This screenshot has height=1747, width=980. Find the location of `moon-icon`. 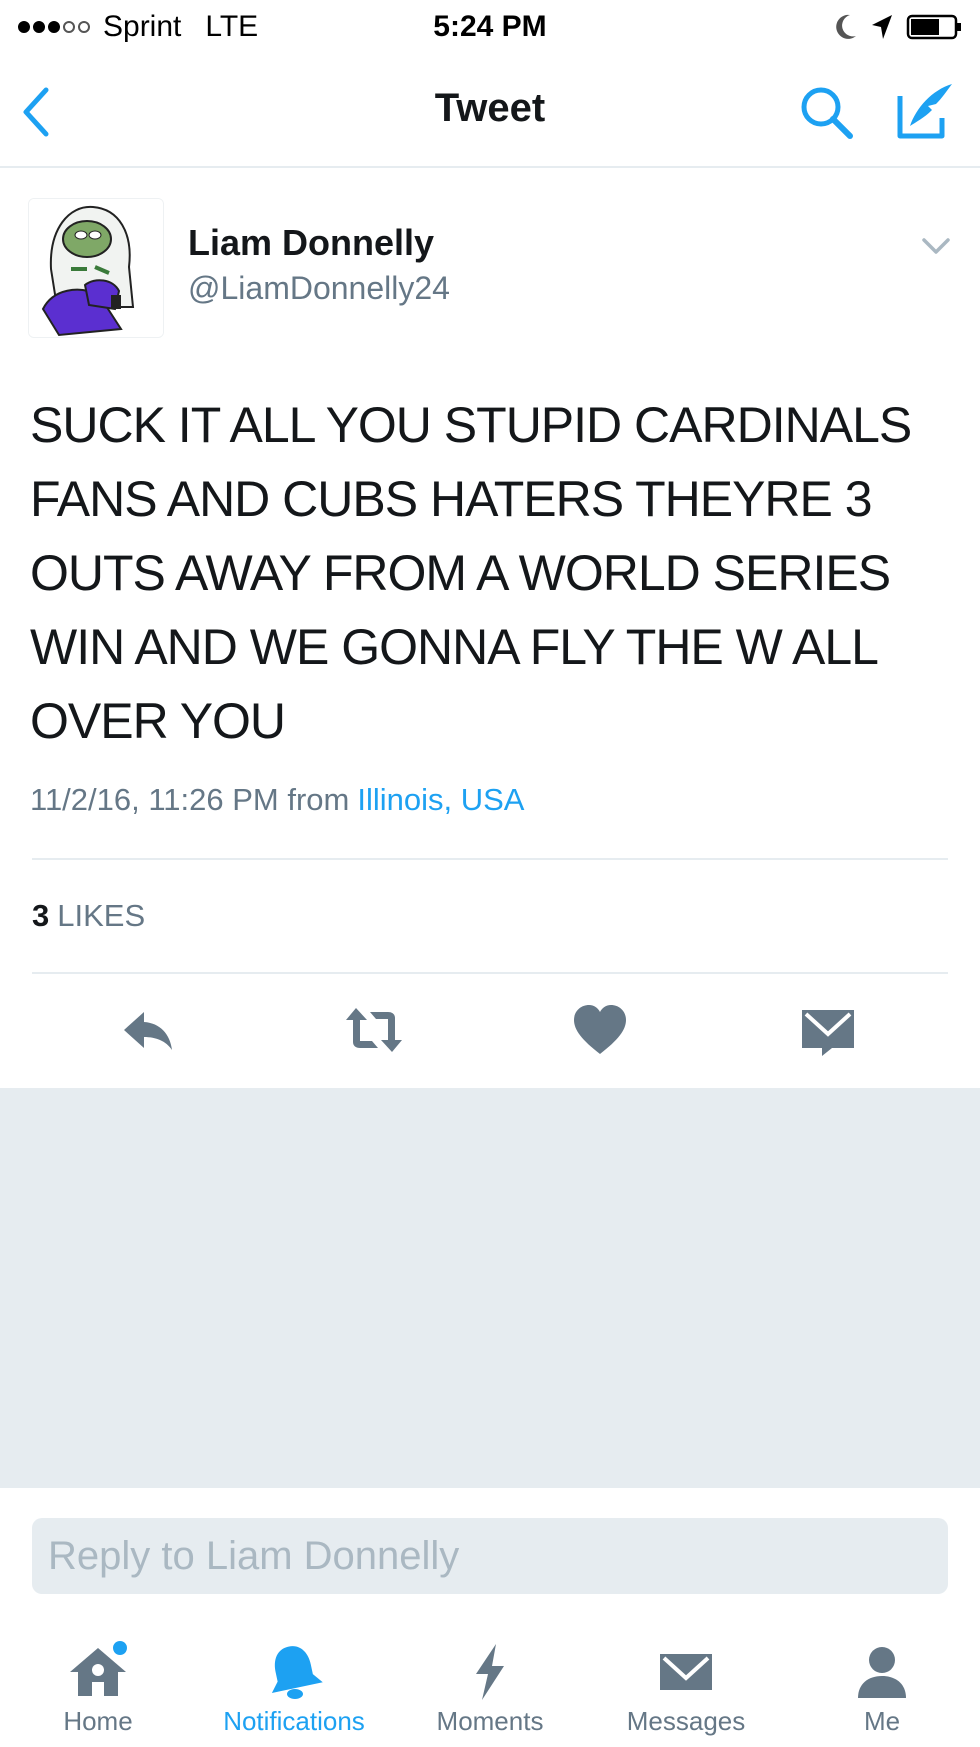

moon-icon is located at coordinates (846, 26).